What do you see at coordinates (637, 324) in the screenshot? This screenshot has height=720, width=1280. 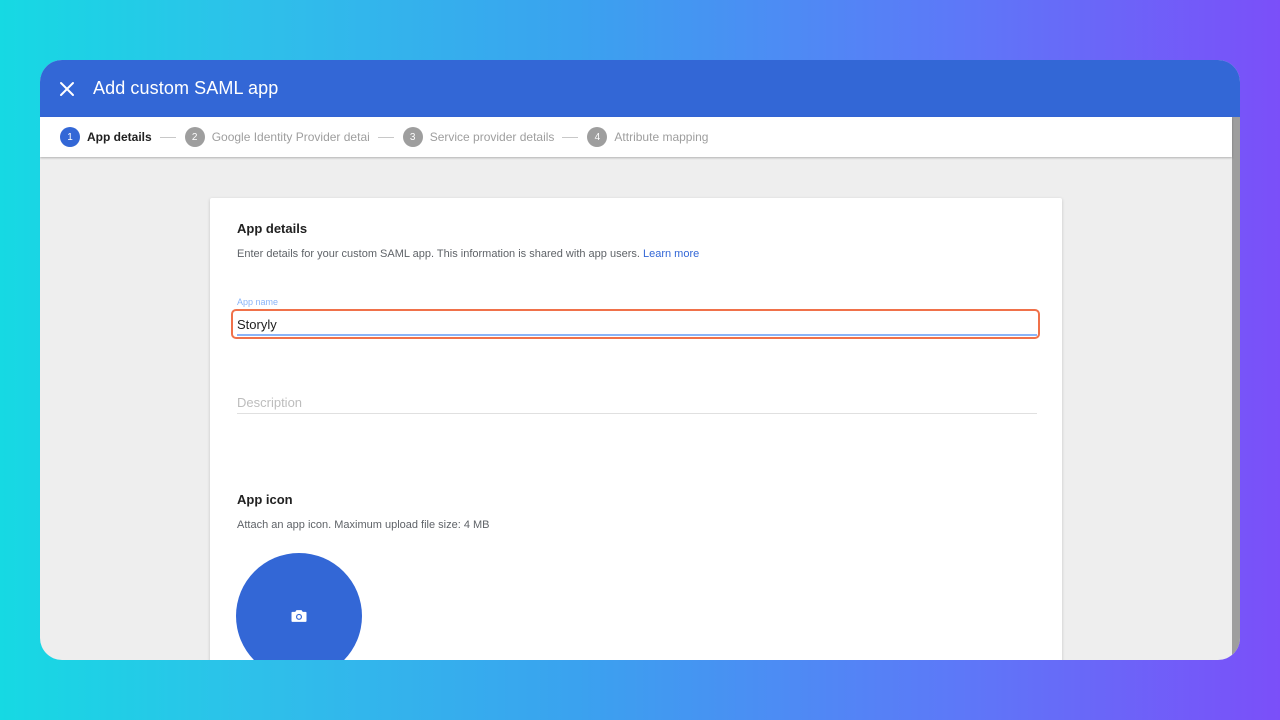 I see `app-name-input` at bounding box center [637, 324].